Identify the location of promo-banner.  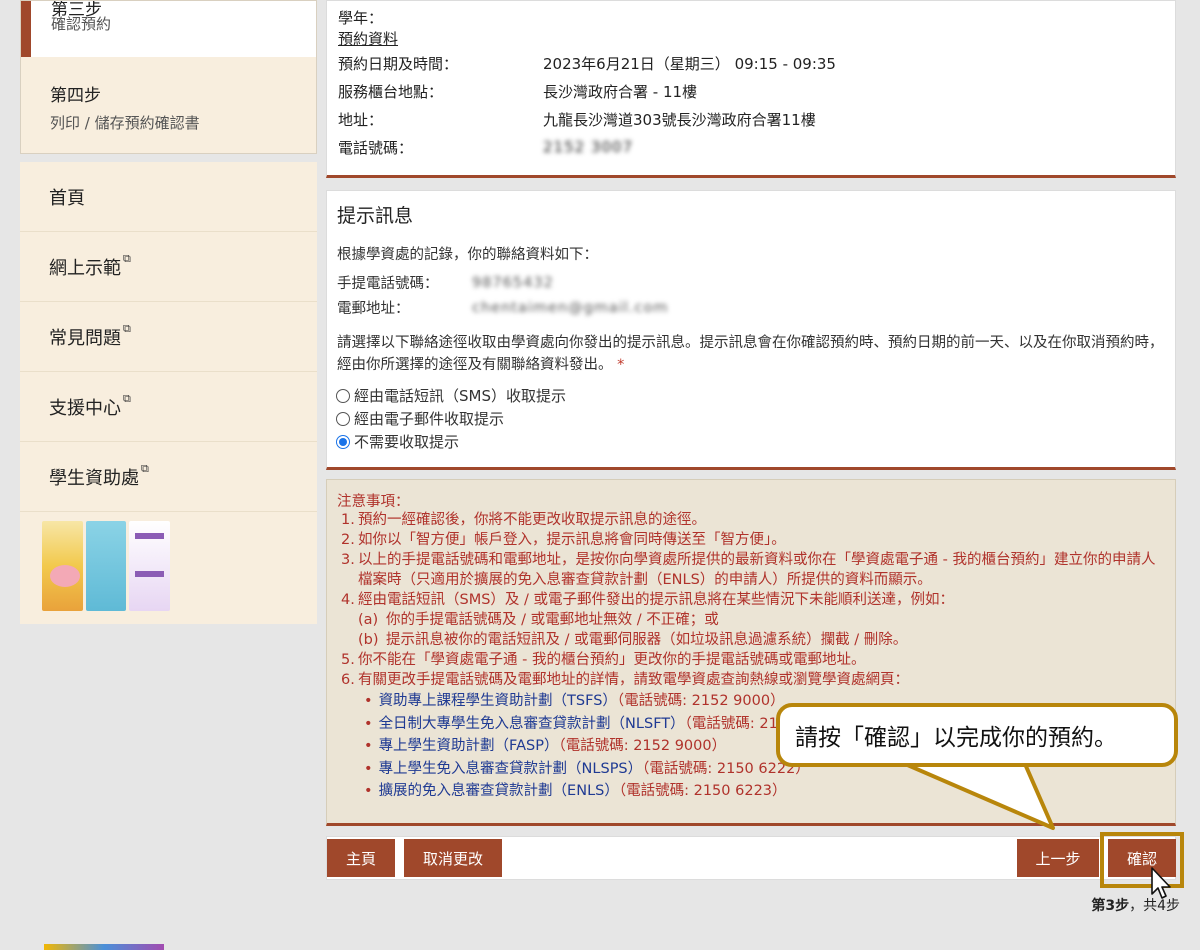
(106, 566).